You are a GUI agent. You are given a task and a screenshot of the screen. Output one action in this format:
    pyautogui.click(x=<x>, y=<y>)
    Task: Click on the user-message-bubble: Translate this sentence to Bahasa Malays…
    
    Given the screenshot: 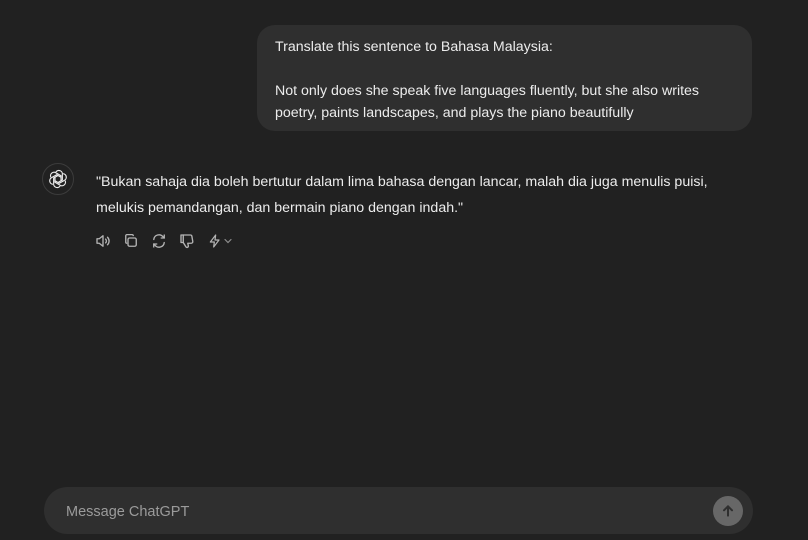 What is the action you would take?
    pyautogui.click(x=504, y=78)
    